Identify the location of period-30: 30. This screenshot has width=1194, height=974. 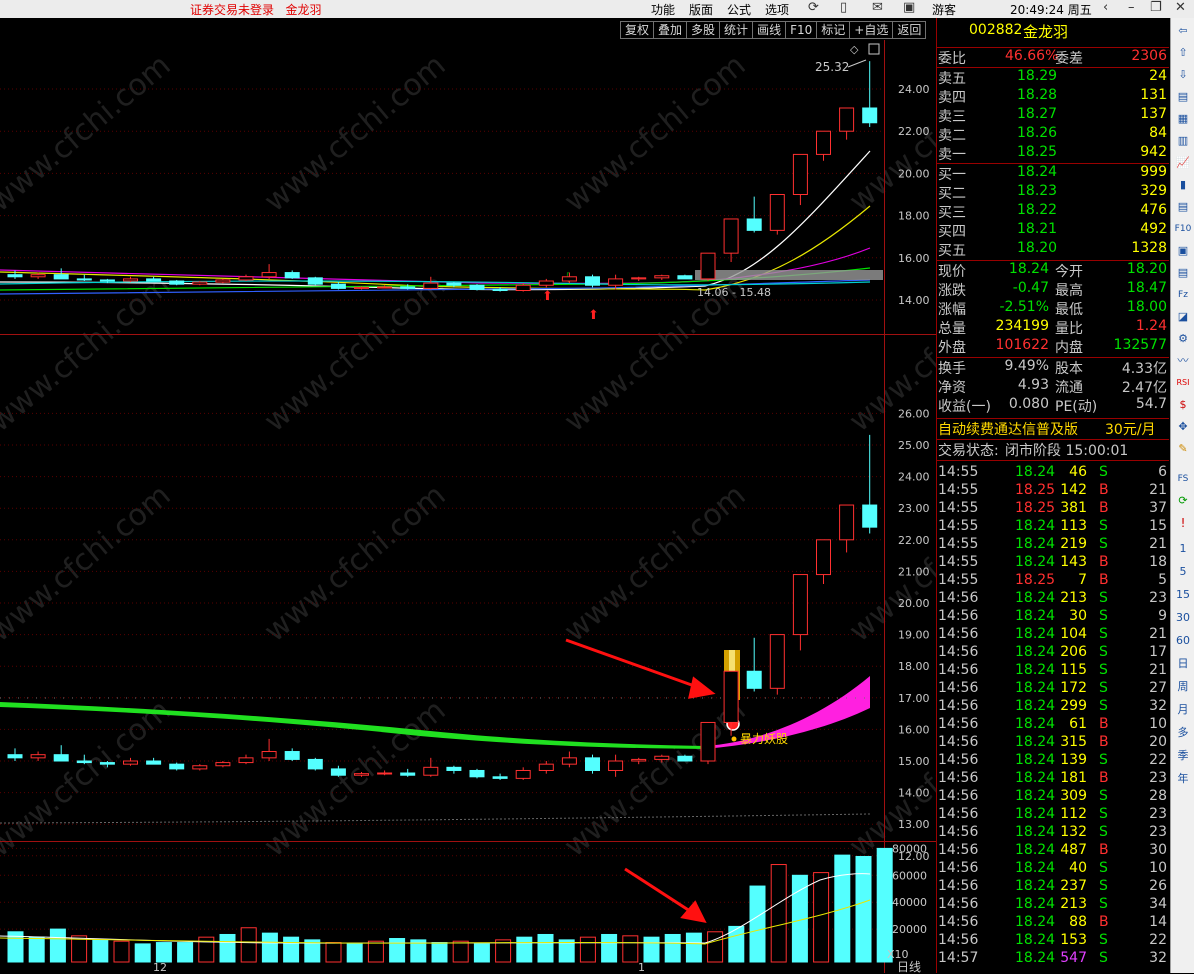
(1183, 618).